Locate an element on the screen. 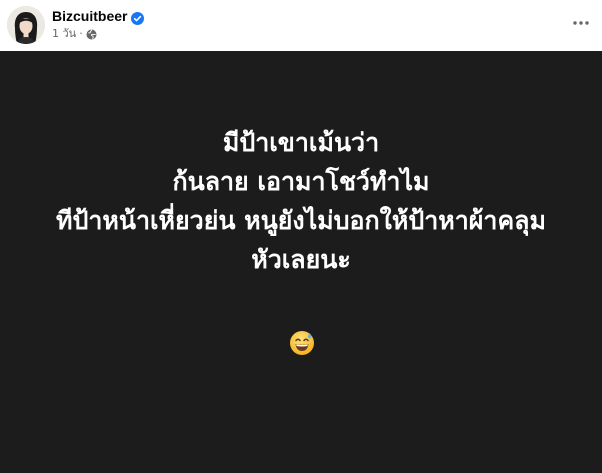  image-text-line: หัวเลยนะ is located at coordinates (301, 259).